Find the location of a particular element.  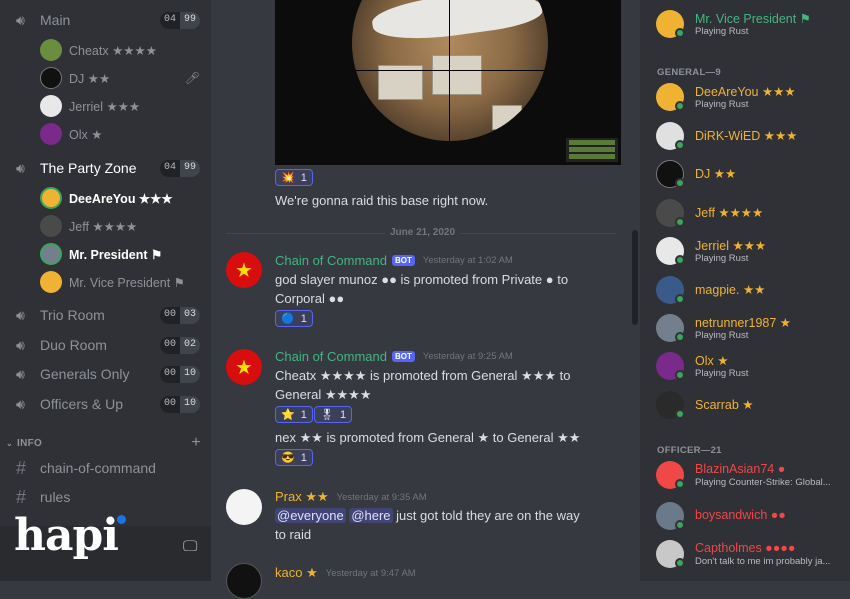

voice-channel-officers-up: 🔊︎ Officers & Up 00 10 is located at coordinates (108, 404).